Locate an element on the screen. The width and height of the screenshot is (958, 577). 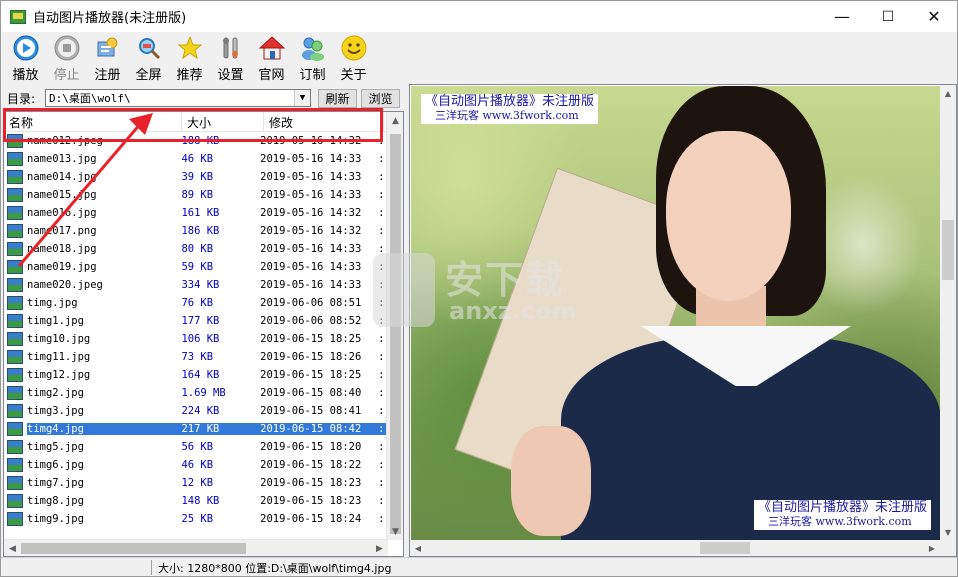
table-row: timg1.jpg177 KB2019-06-06 08:52: is located at coordinates (196, 321).